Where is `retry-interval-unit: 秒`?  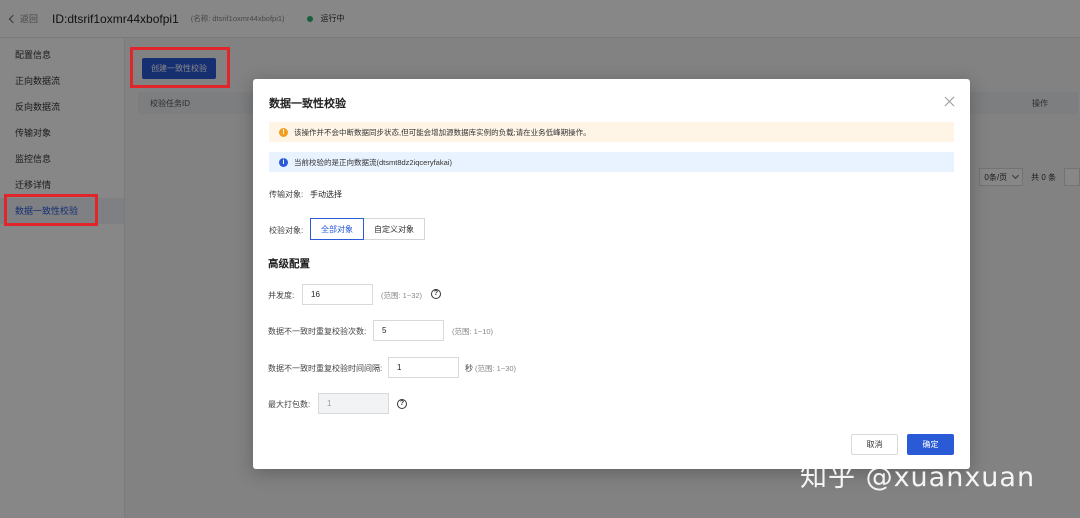 retry-interval-unit: 秒 is located at coordinates (469, 368).